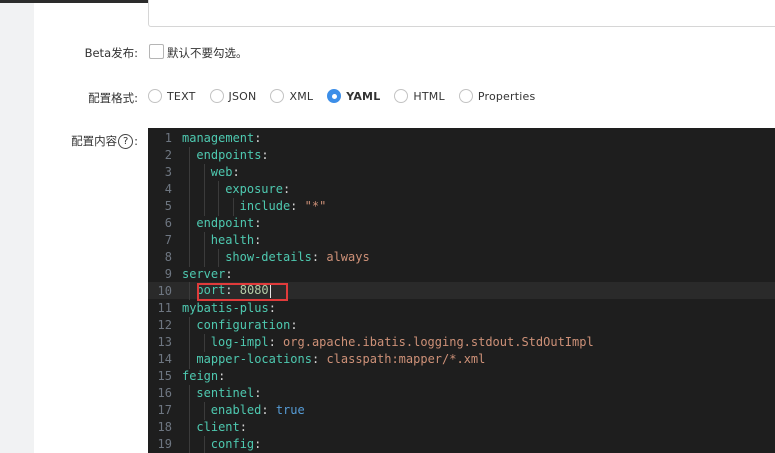  I want to click on code-line: 16 sentinel:, so click(461, 393).